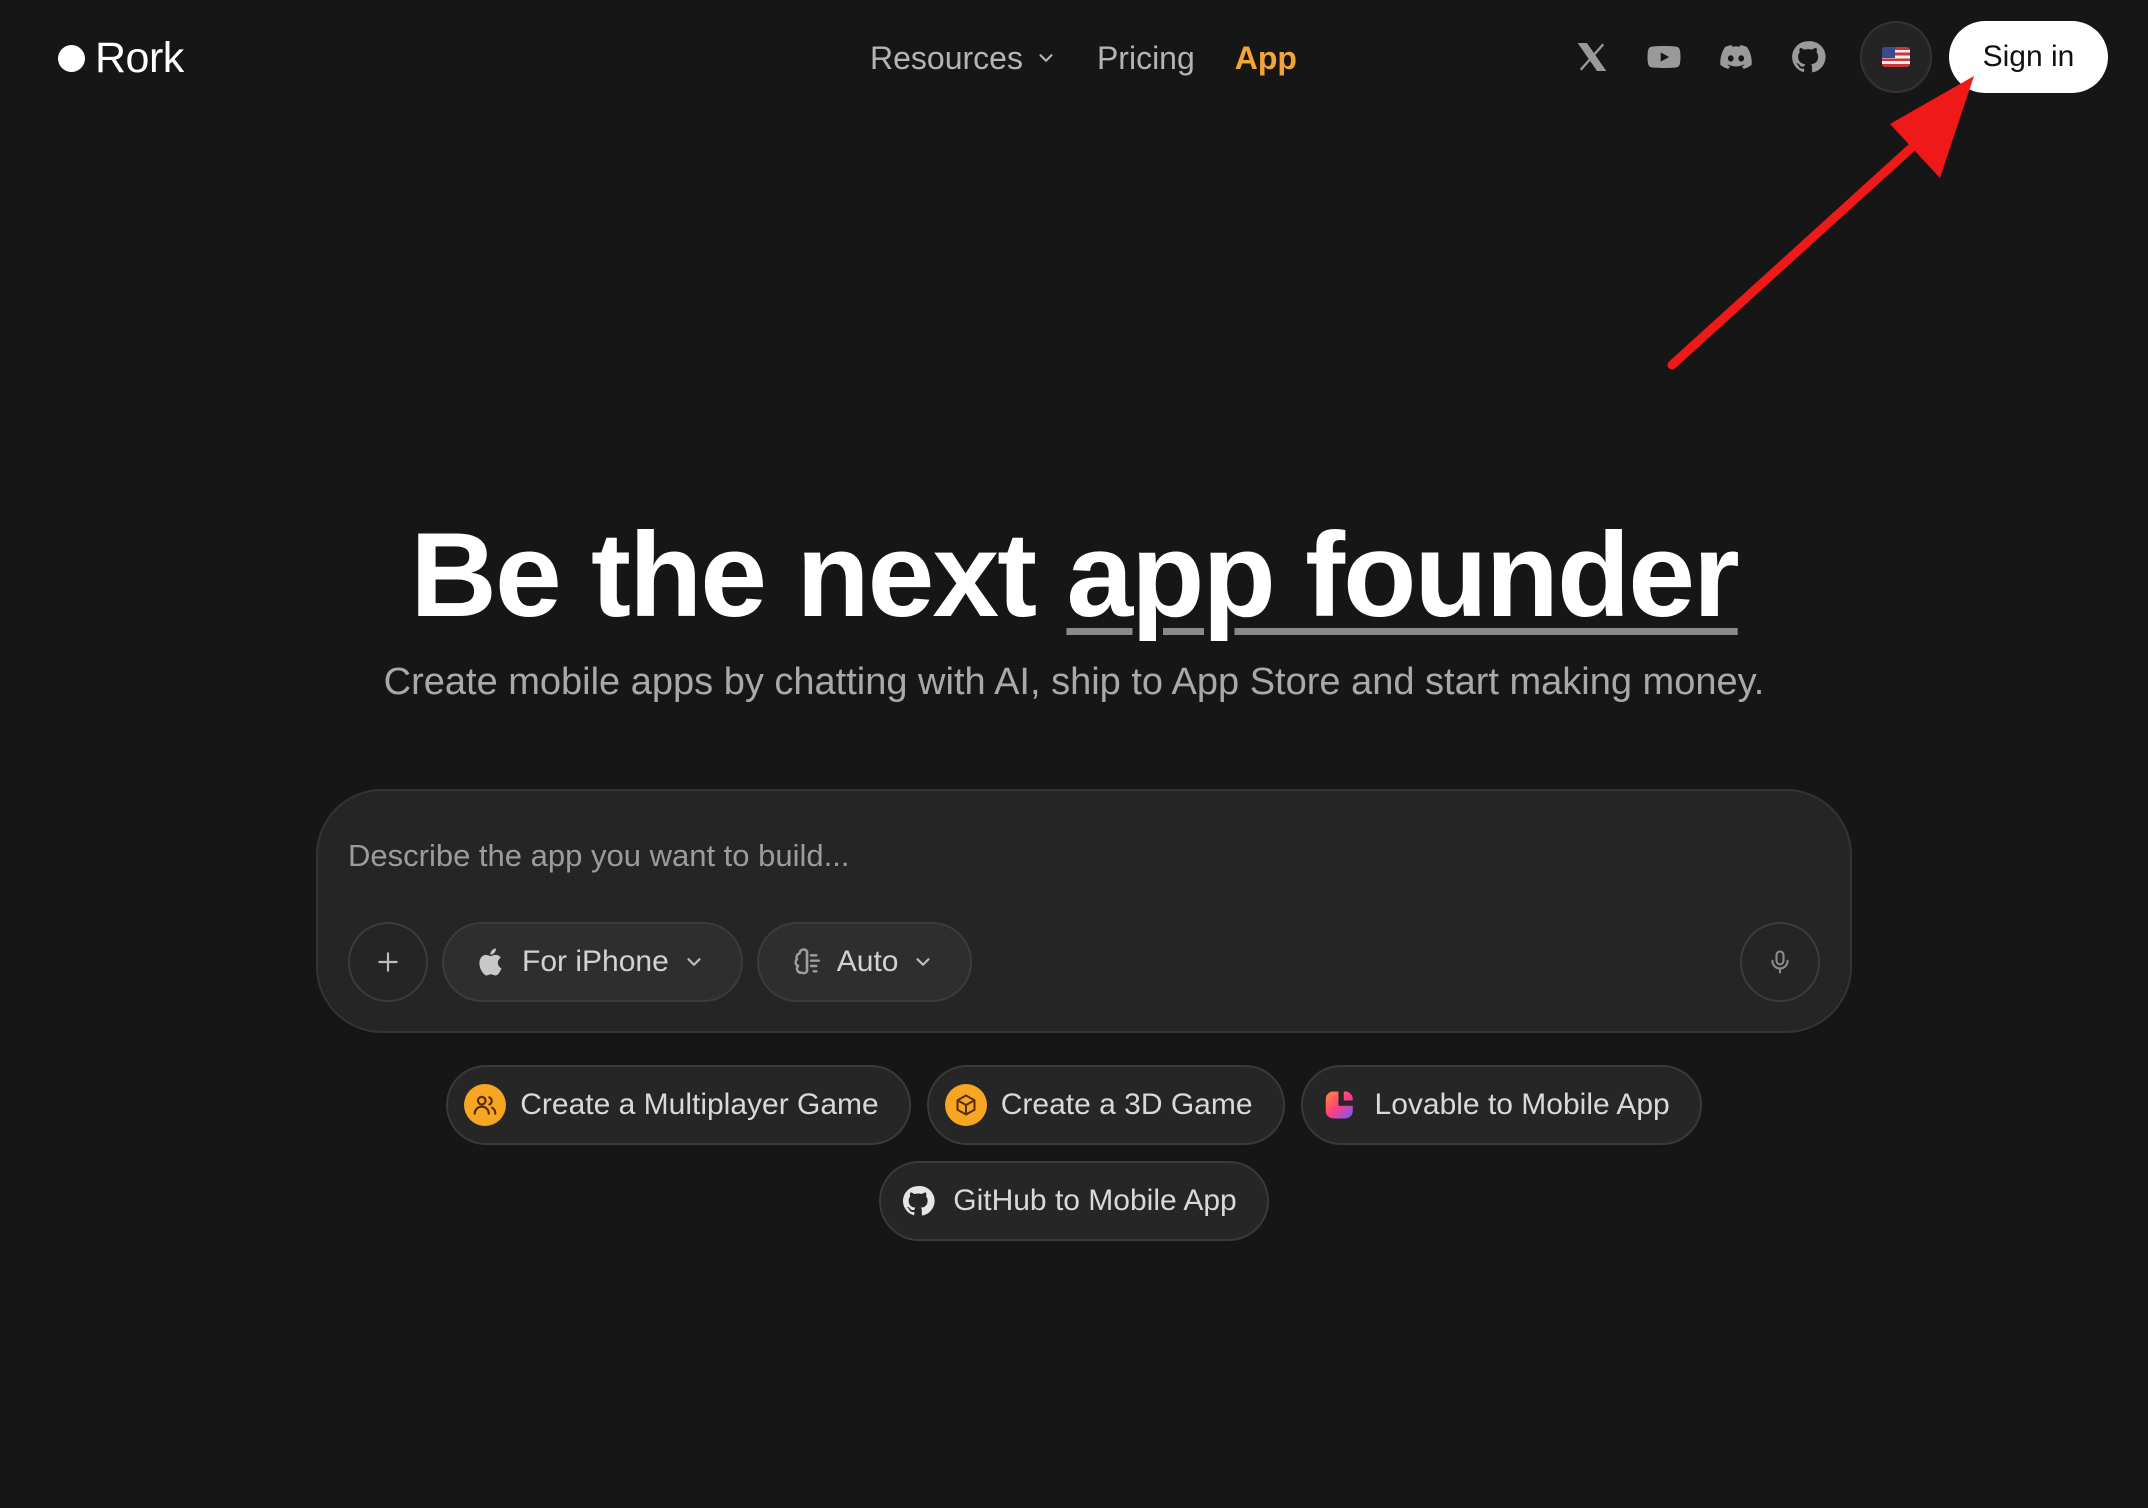 The height and width of the screenshot is (1508, 2148). What do you see at coordinates (1083, 58) in the screenshot?
I see `main-nav: Resources Pricing App` at bounding box center [1083, 58].